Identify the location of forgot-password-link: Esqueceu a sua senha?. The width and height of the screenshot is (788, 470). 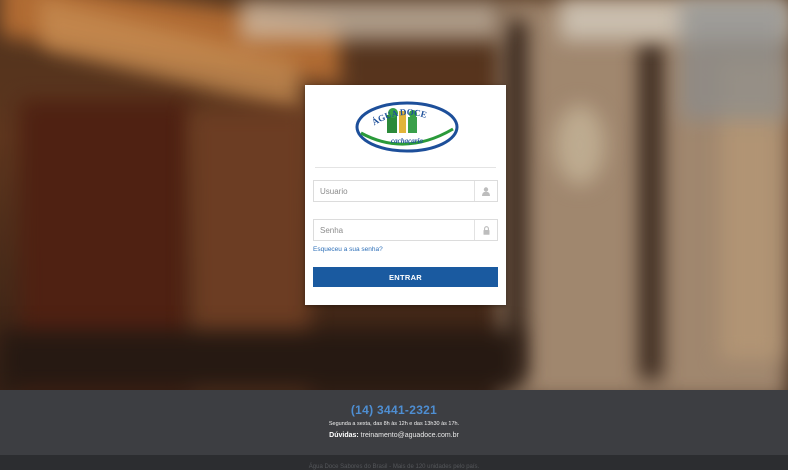
(348, 249).